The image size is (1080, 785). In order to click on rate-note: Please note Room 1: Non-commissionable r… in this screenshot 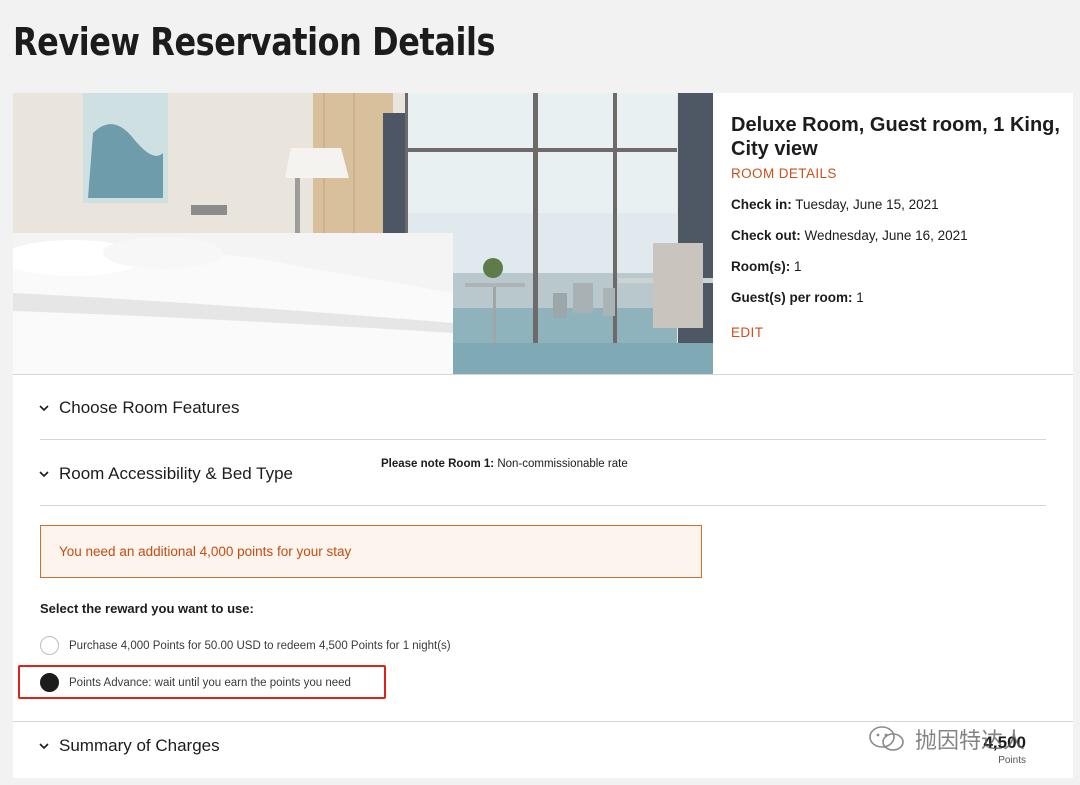, I will do `click(504, 464)`.